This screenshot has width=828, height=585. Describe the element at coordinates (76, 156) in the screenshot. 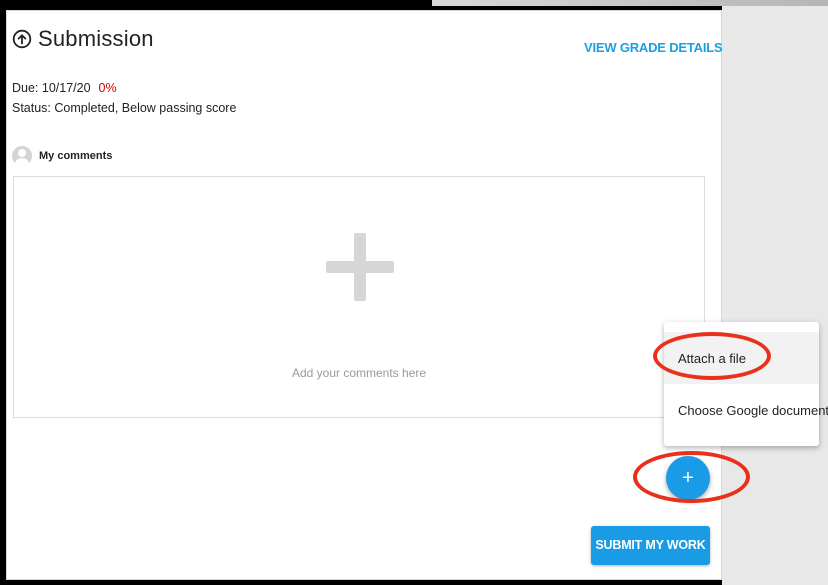

I see `my-comments-label: My comments` at that location.